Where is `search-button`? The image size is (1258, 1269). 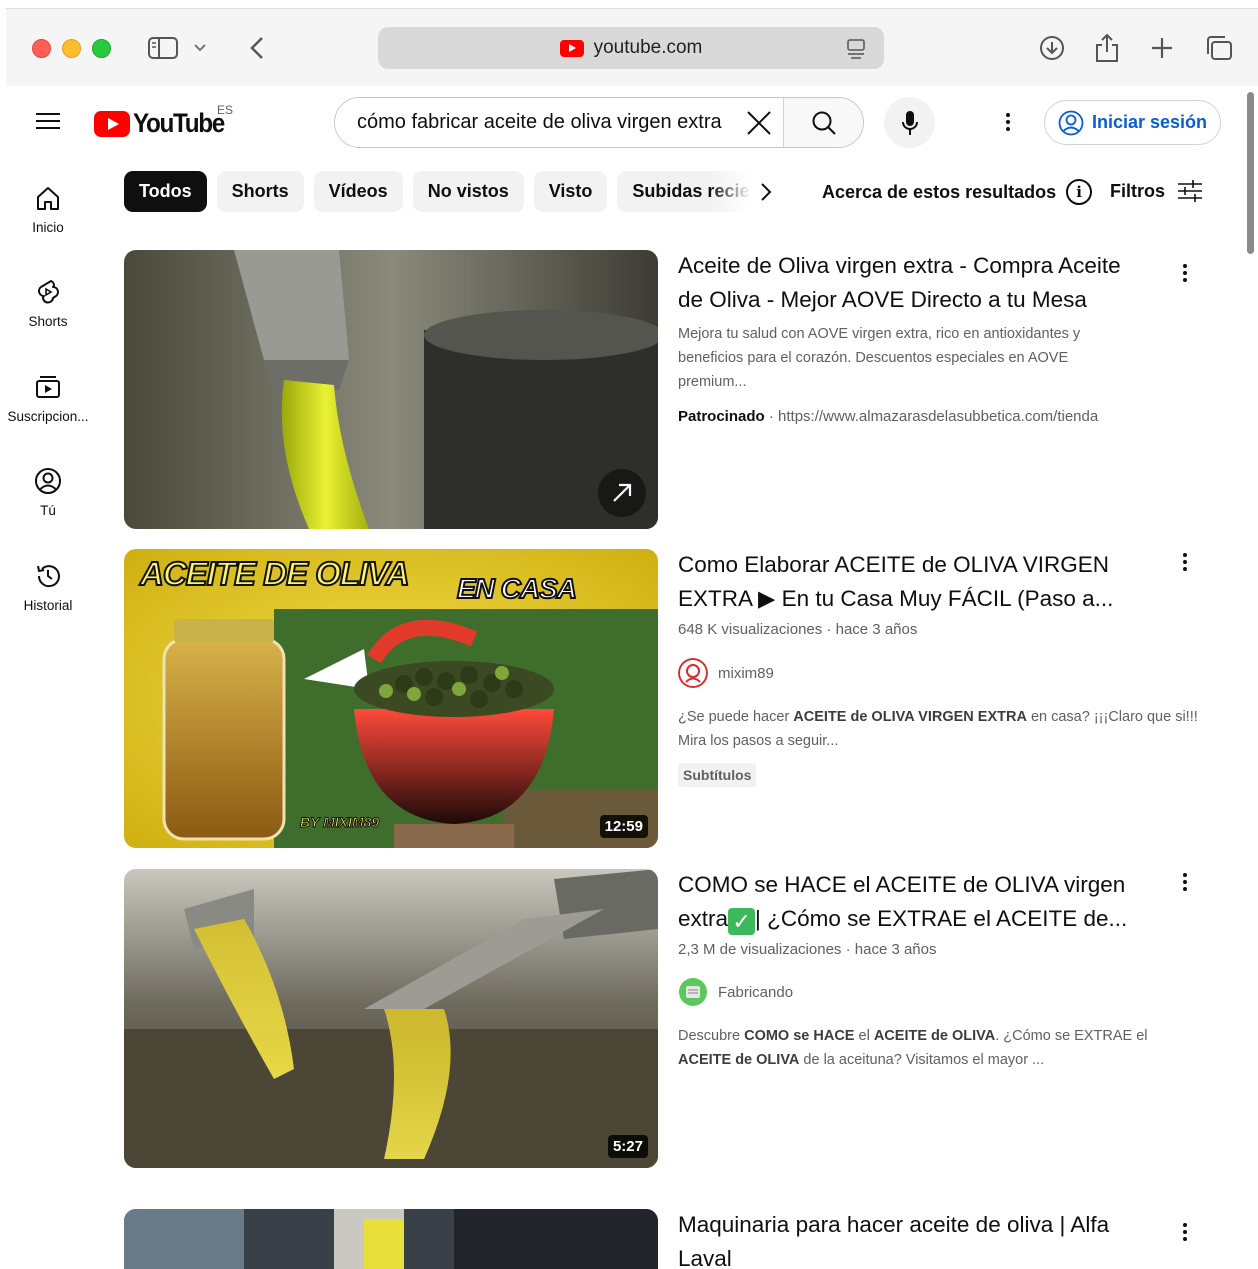
search-button is located at coordinates (823, 122).